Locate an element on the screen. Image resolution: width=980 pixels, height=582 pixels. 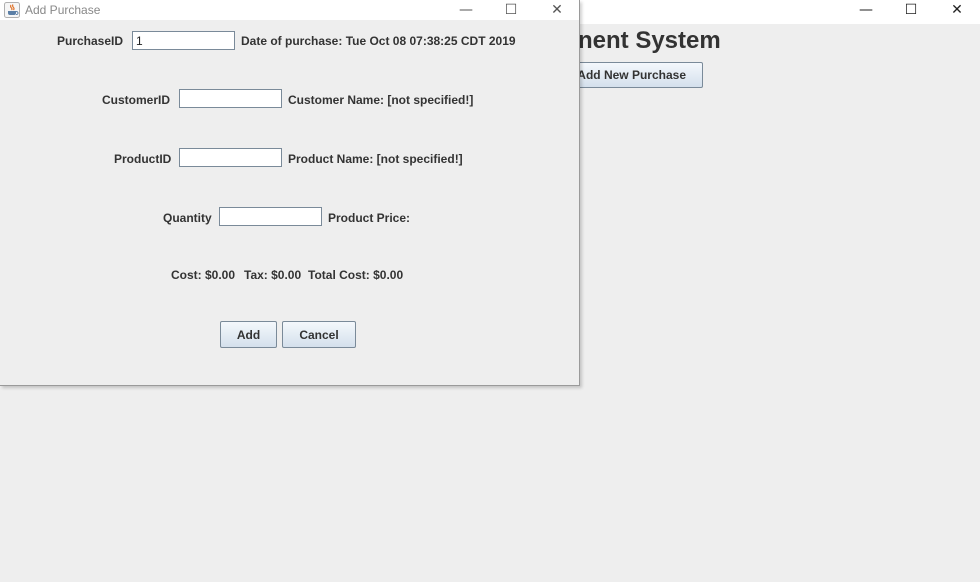
quantity-field is located at coordinates (270, 216).